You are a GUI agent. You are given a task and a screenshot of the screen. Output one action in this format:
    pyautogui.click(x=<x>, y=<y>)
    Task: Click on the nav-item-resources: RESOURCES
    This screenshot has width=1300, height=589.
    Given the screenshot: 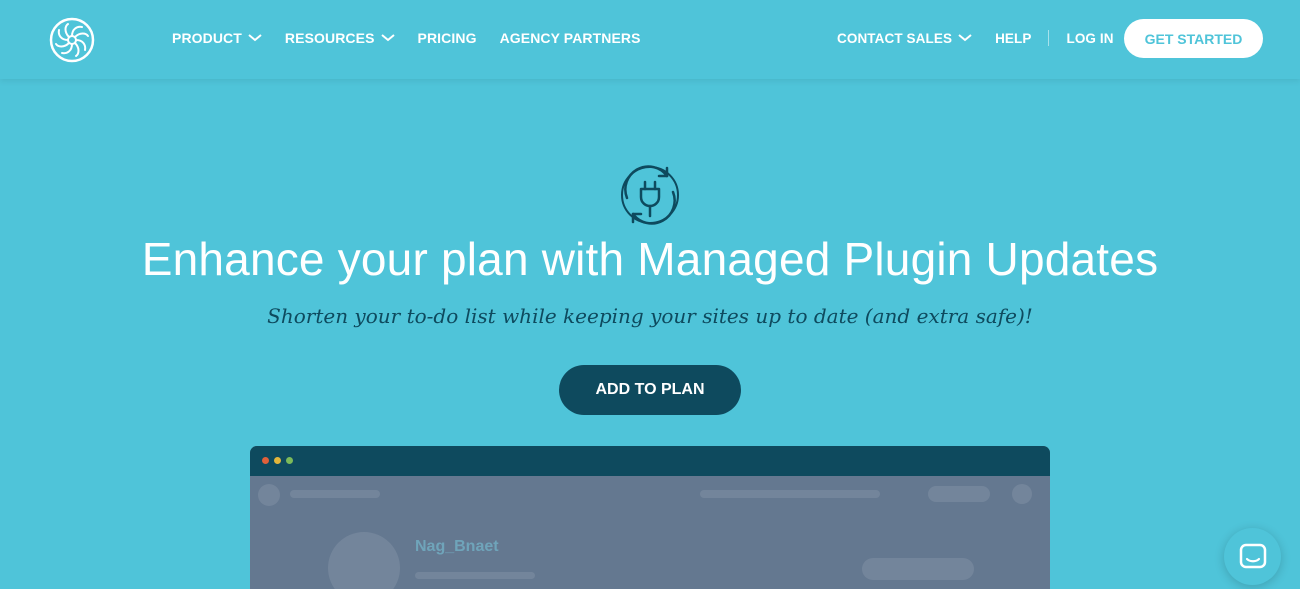 What is the action you would take?
    pyautogui.click(x=340, y=38)
    